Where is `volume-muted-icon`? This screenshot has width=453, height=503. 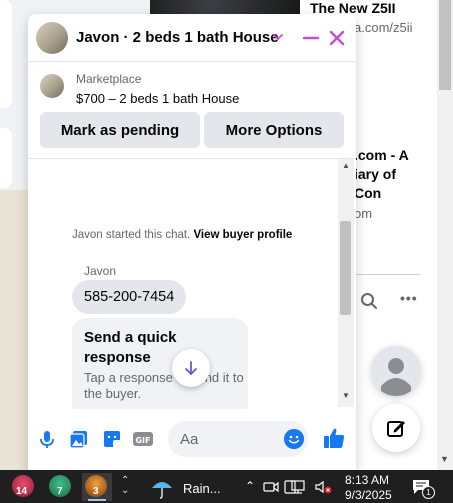
volume-muted-icon is located at coordinates (324, 487).